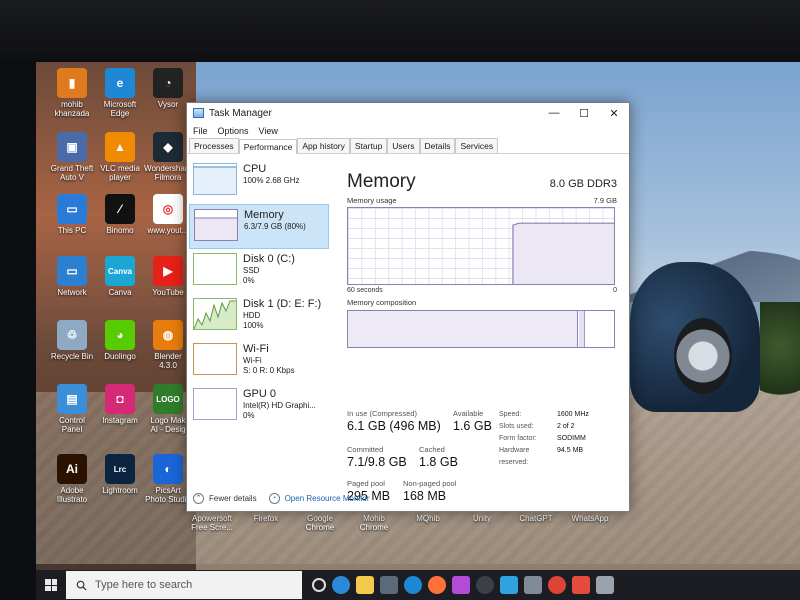 The width and height of the screenshot is (800, 600). I want to click on desktop-icon: Canva Canva, so click(120, 276).